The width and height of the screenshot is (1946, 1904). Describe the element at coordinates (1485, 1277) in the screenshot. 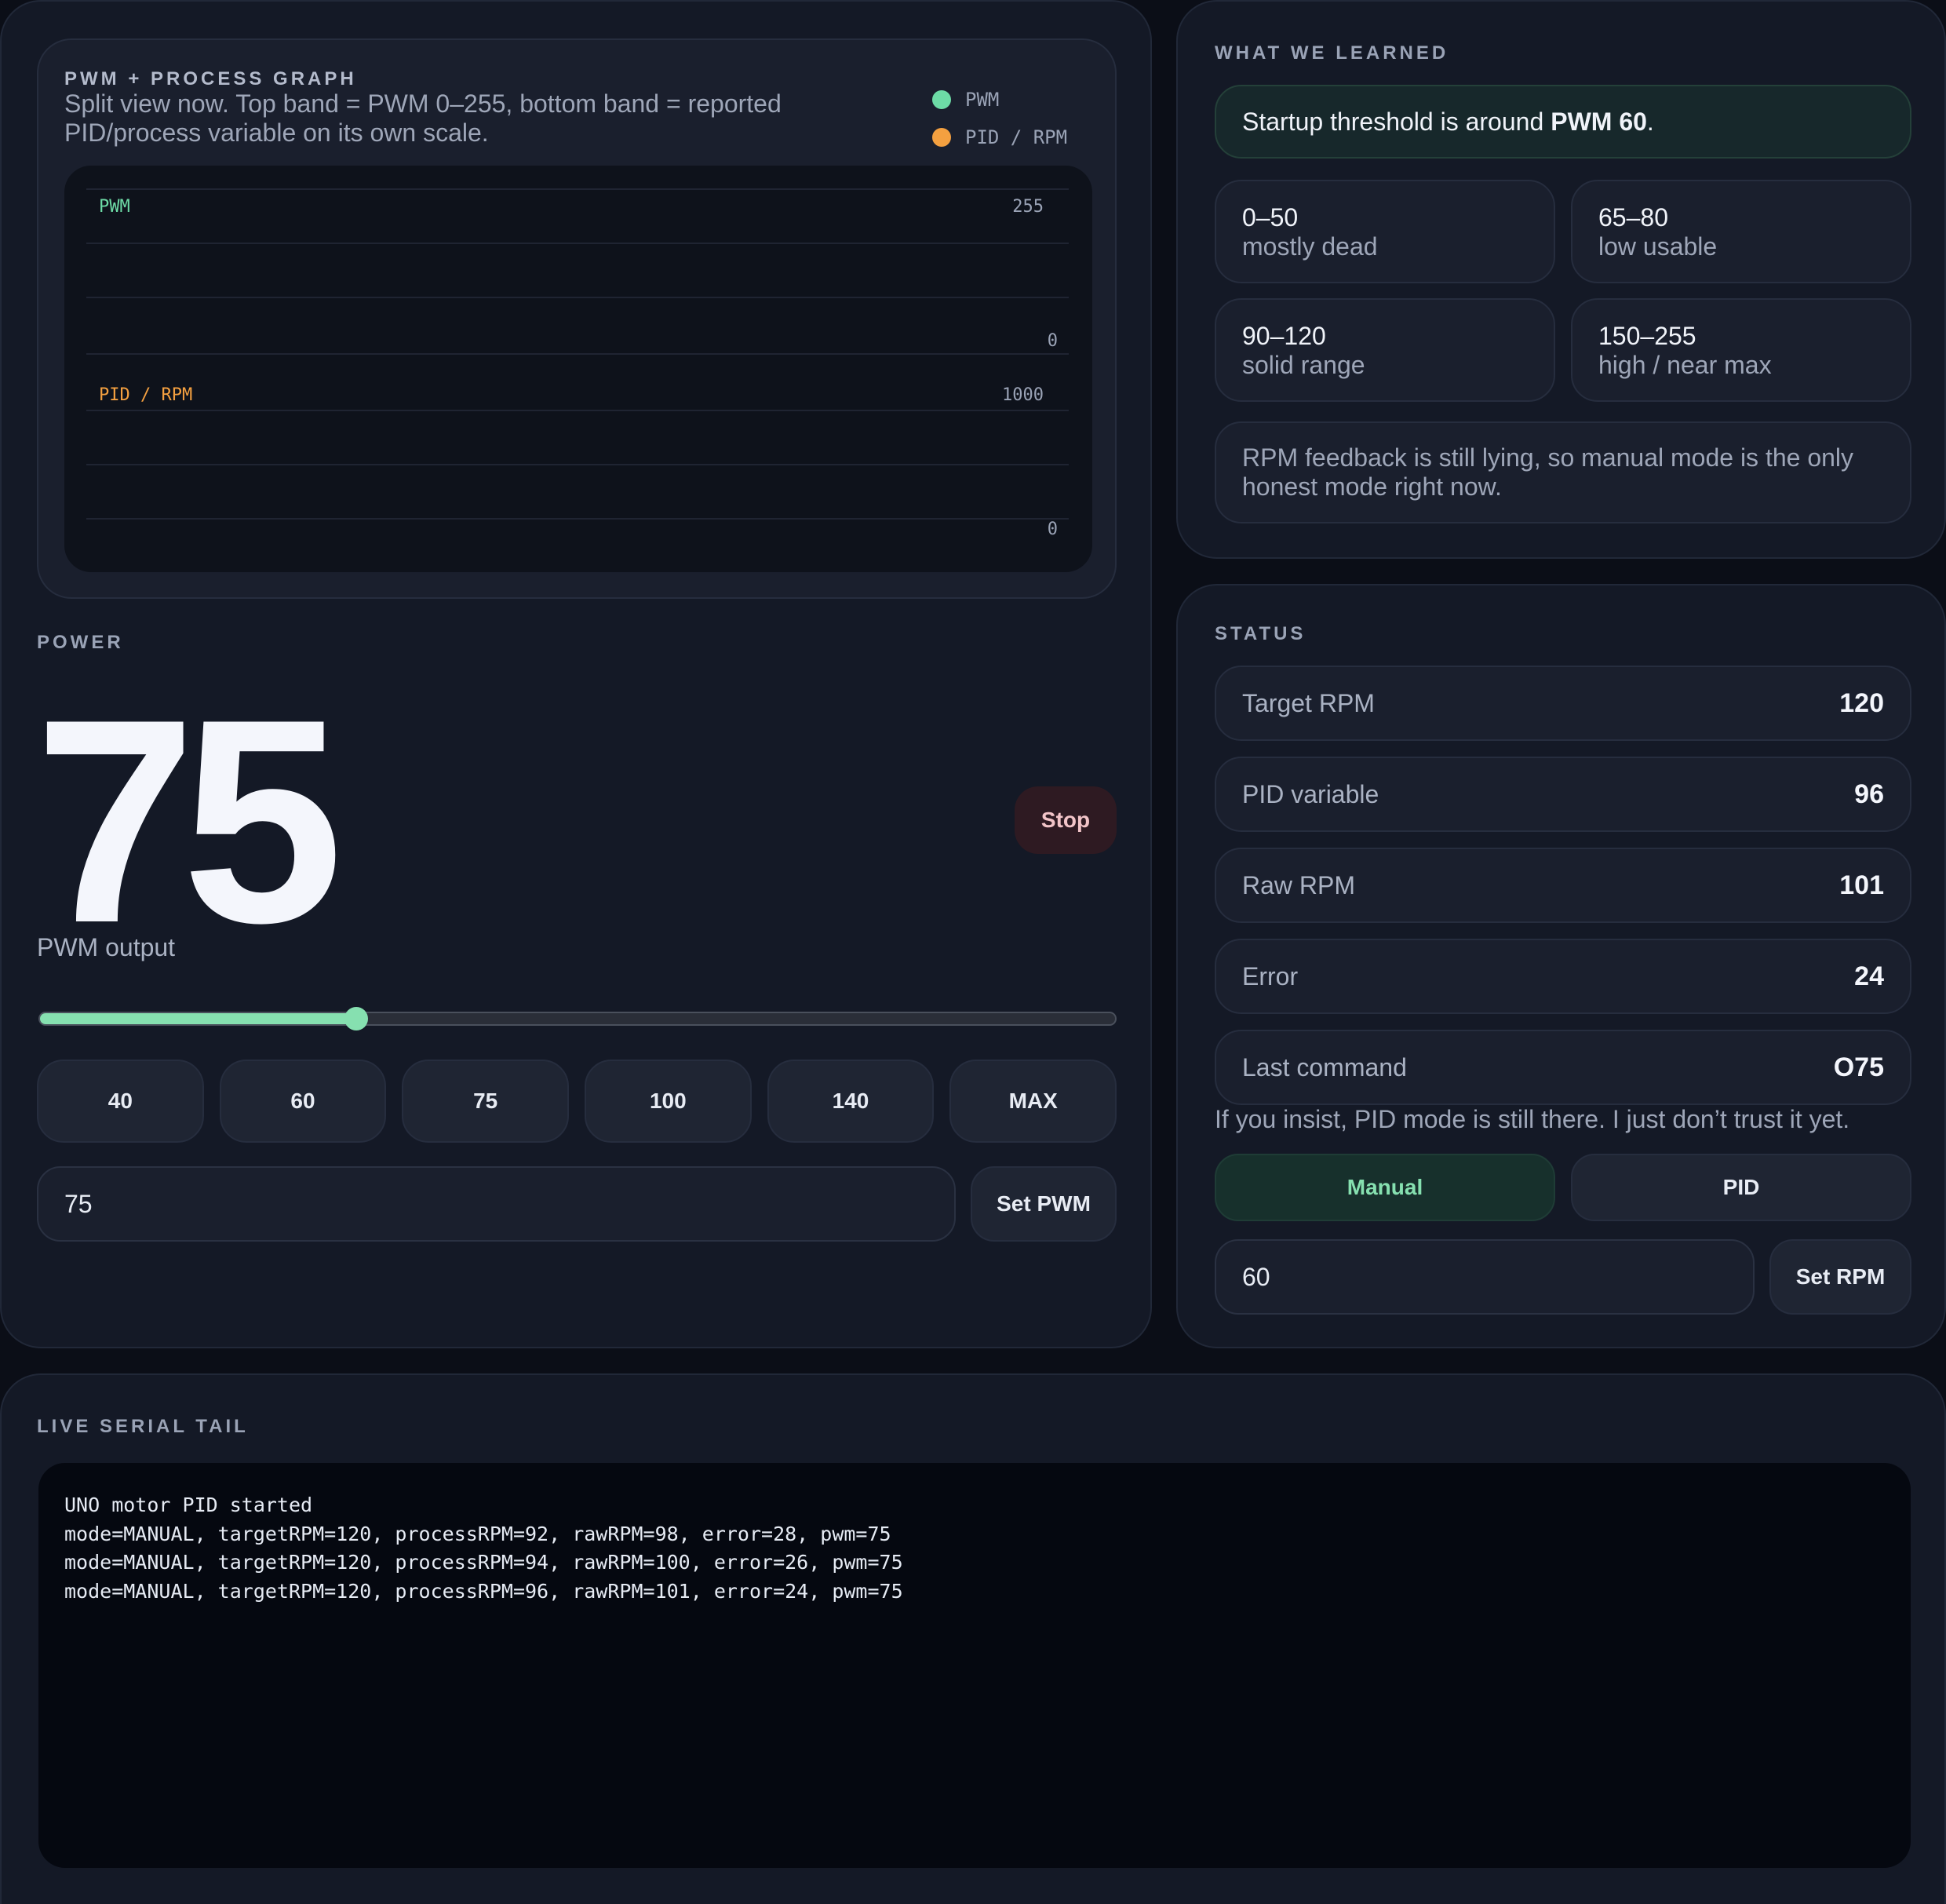

I see `rpm-input: 60` at that location.